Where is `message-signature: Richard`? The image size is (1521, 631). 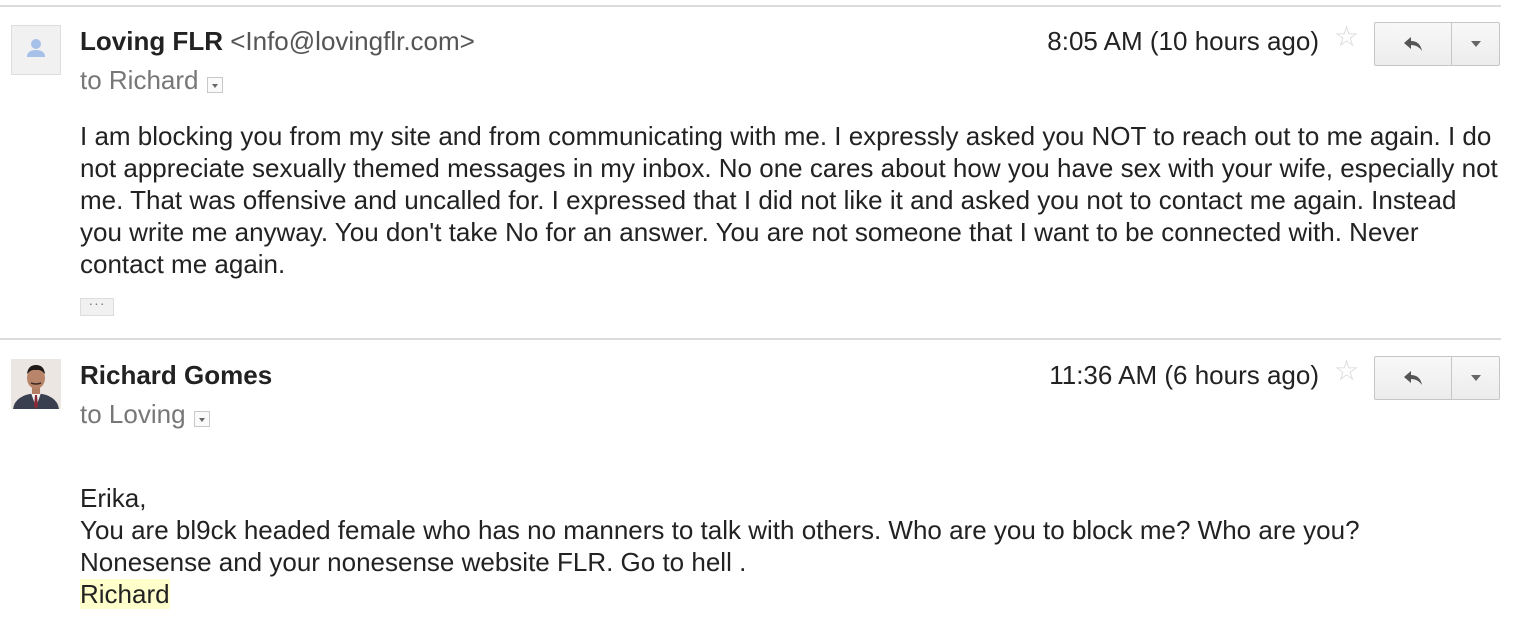
message-signature: Richard is located at coordinates (790, 594).